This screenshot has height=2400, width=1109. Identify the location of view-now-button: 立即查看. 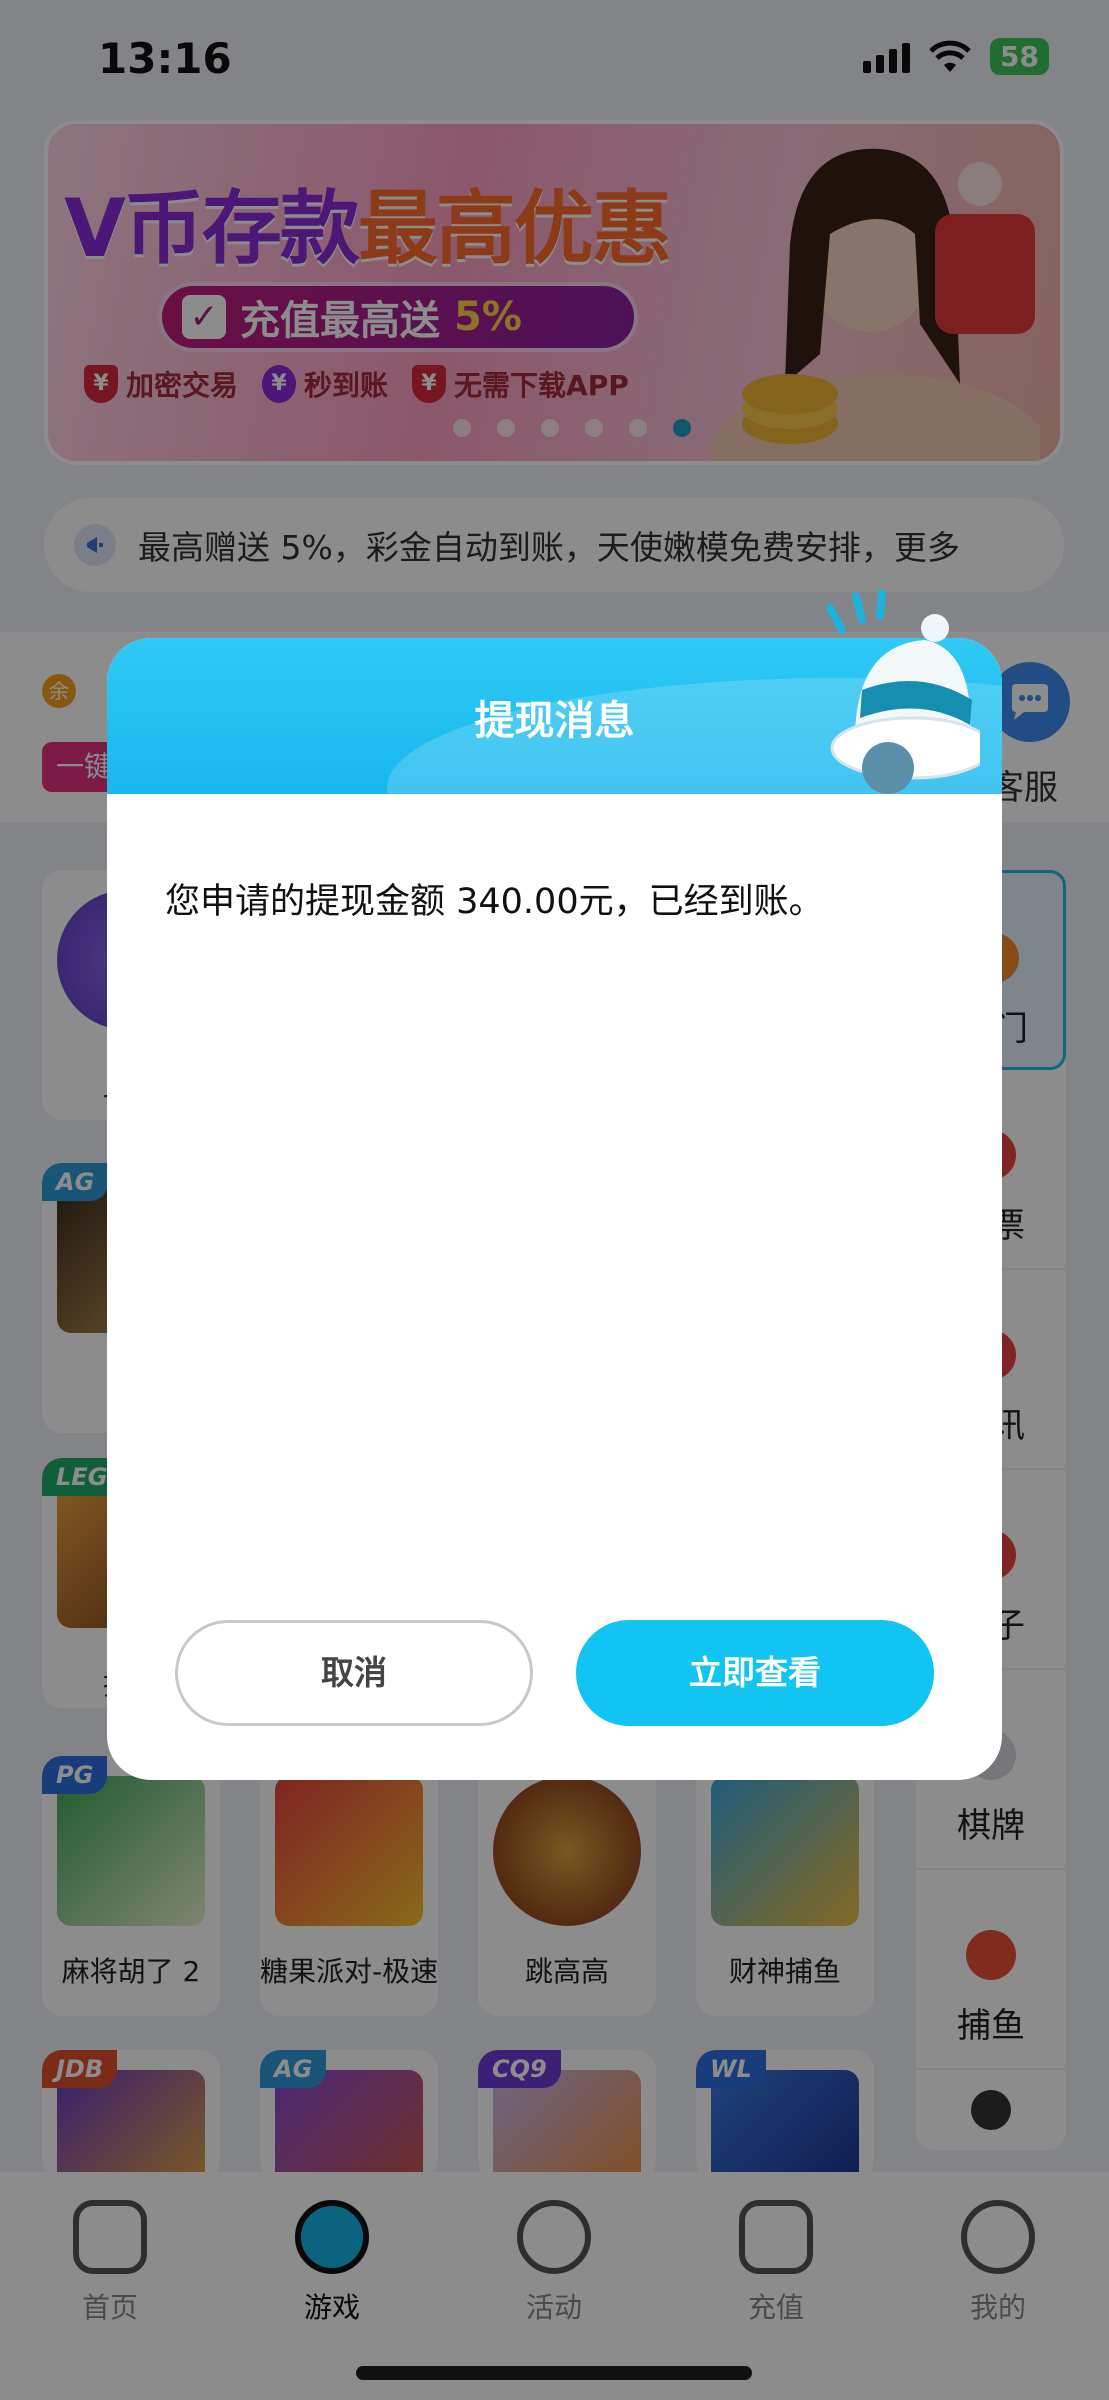
(755, 1673).